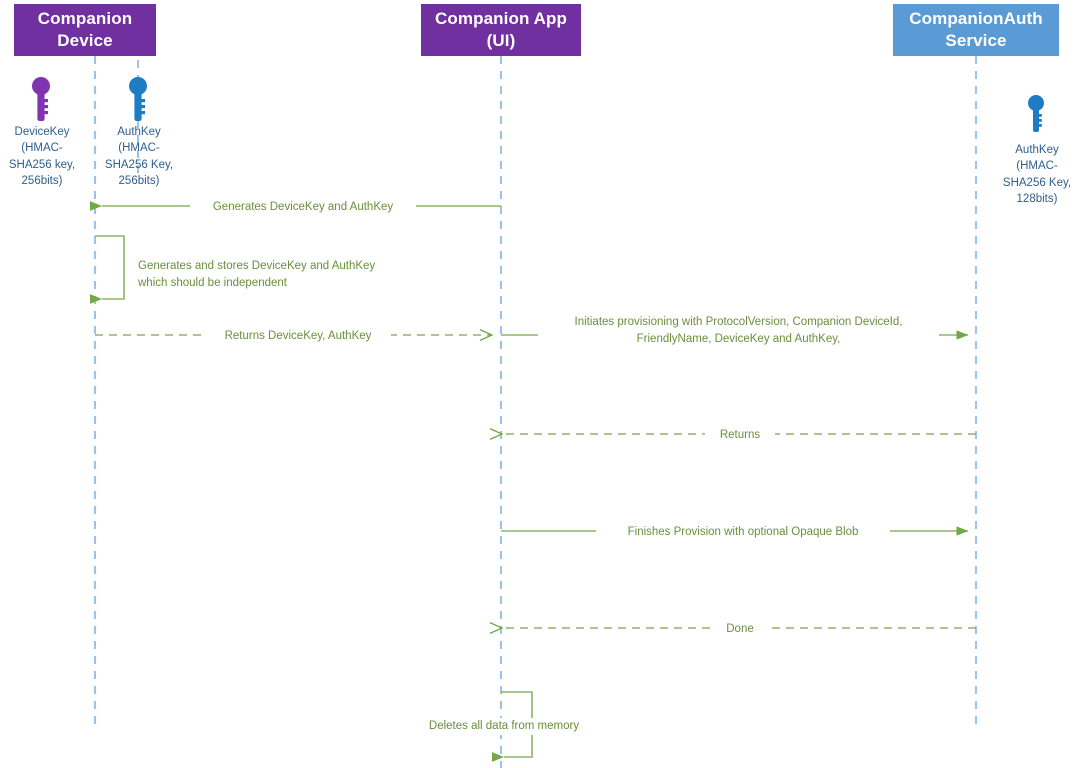 The height and width of the screenshot is (768, 1087). Describe the element at coordinates (41, 99) in the screenshot. I see `key-icon-device-key` at that location.